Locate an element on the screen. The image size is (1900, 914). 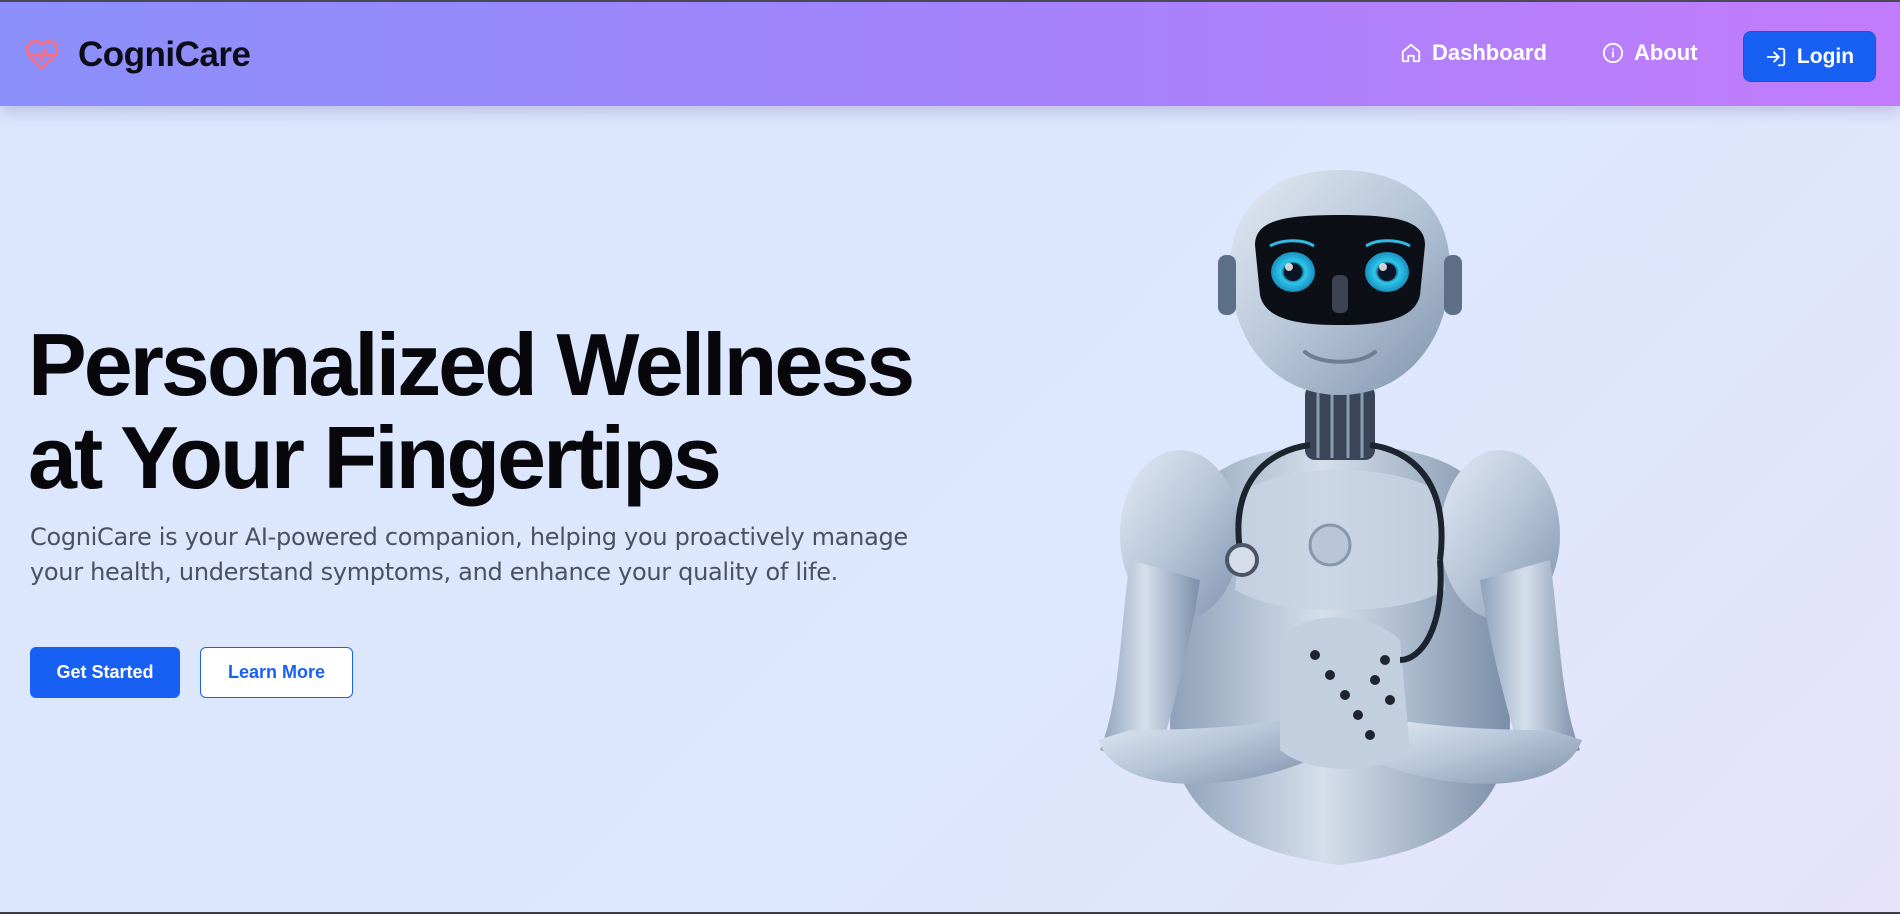
learn-more-button: Learn More is located at coordinates (276, 672).